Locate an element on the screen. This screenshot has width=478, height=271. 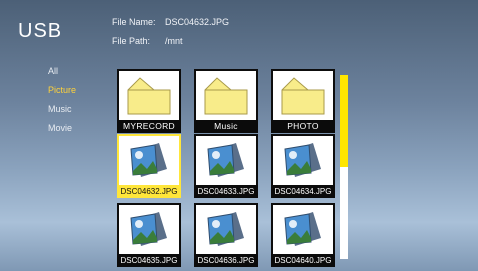
item-label: DSC04632.JPG is located at coordinates (149, 191).